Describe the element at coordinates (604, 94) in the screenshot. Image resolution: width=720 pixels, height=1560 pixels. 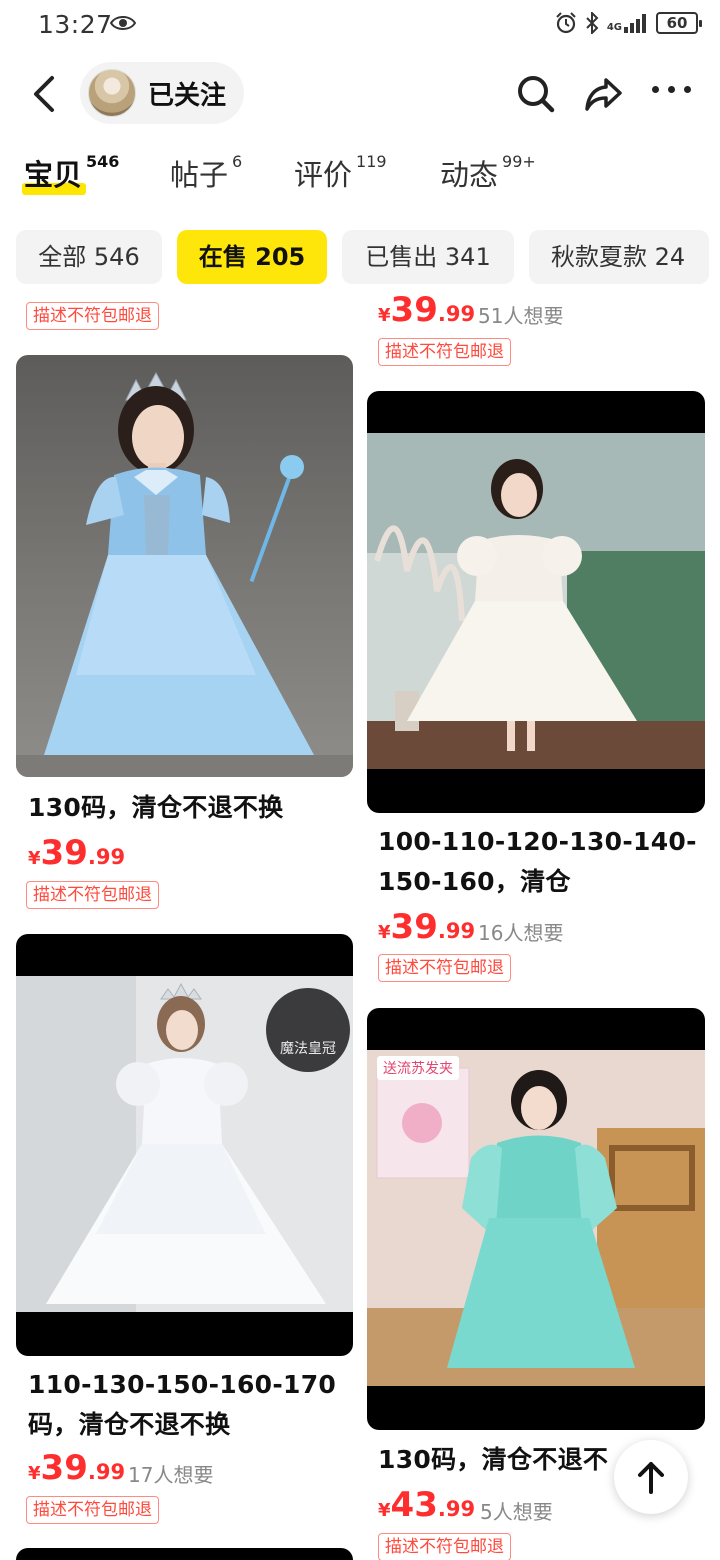
I see `share-icon` at that location.